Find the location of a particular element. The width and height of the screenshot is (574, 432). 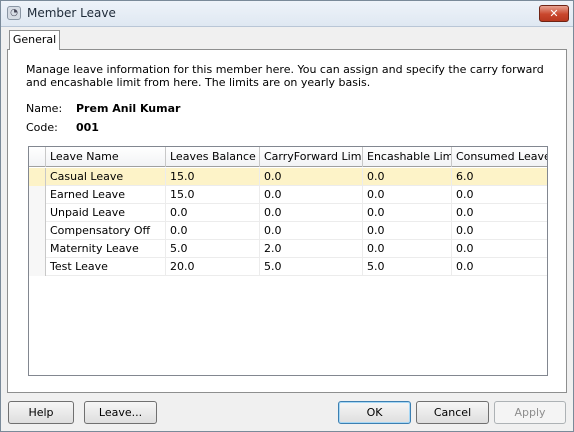

app-icon: ◔ is located at coordinates (14, 13).